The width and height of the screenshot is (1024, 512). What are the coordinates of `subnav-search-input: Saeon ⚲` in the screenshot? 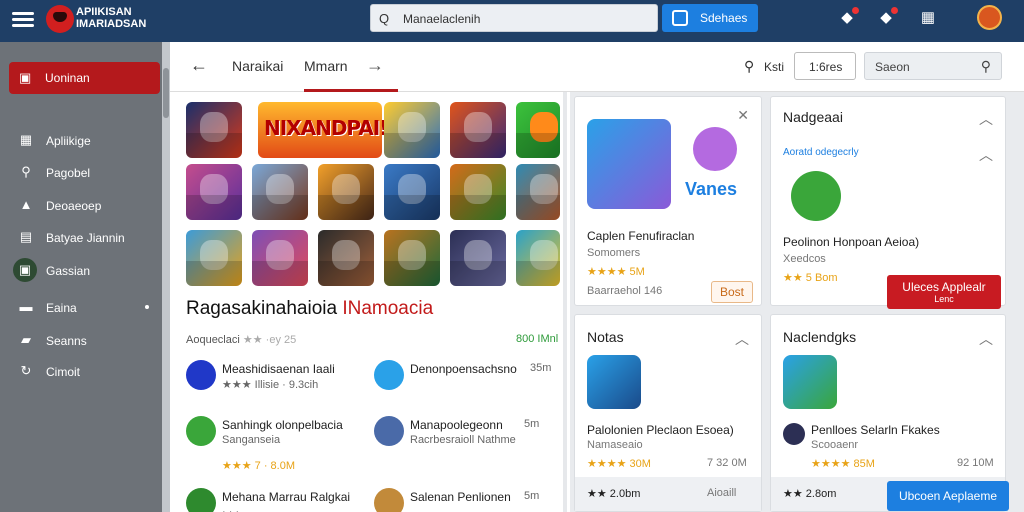 It's located at (933, 66).